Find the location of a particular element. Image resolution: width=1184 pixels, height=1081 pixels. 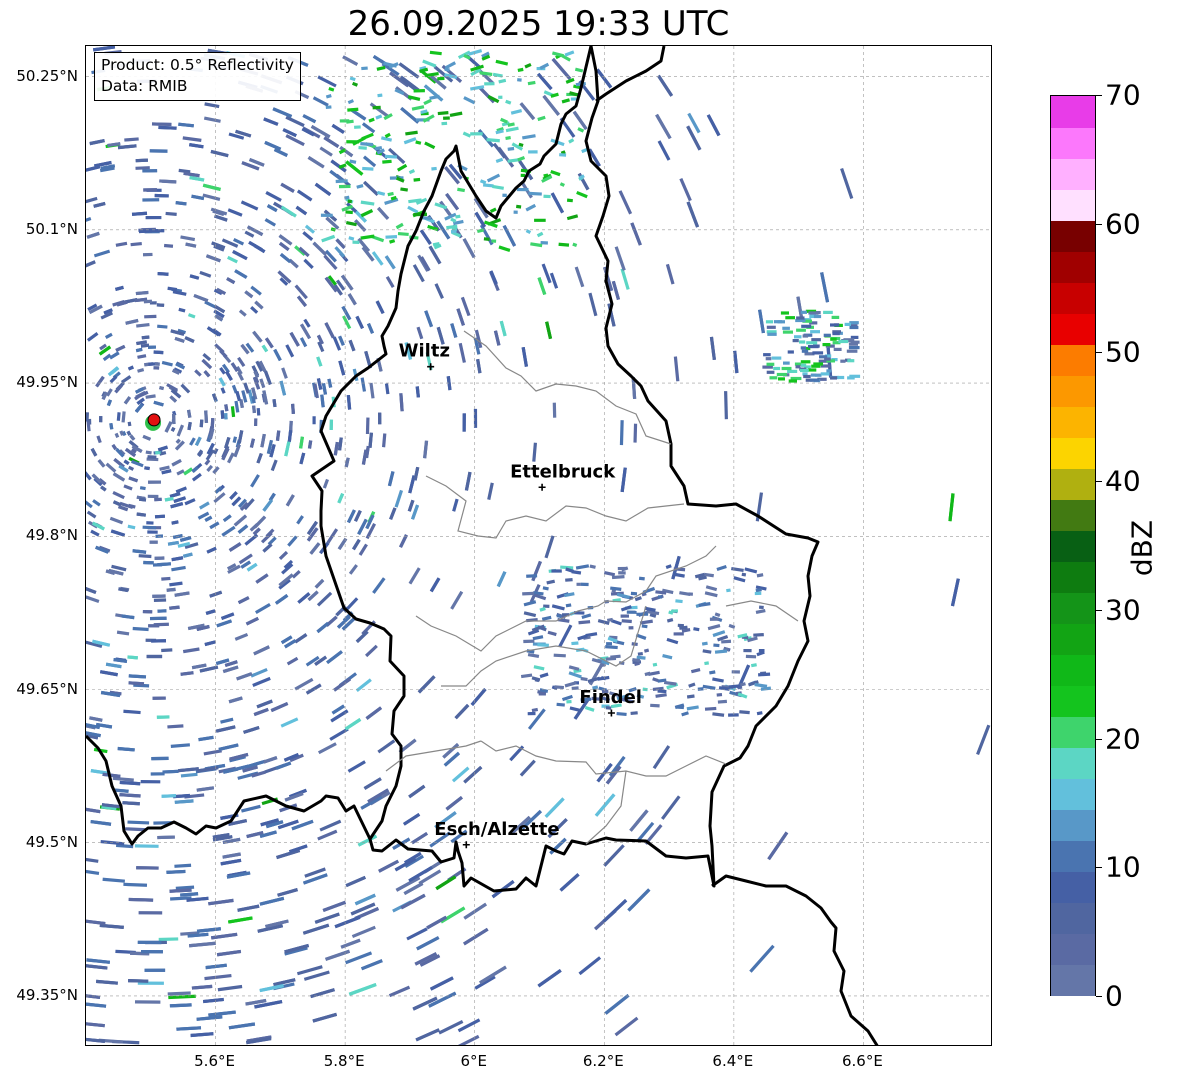

lon-tick-label: 6.2°E is located at coordinates (603, 1061).